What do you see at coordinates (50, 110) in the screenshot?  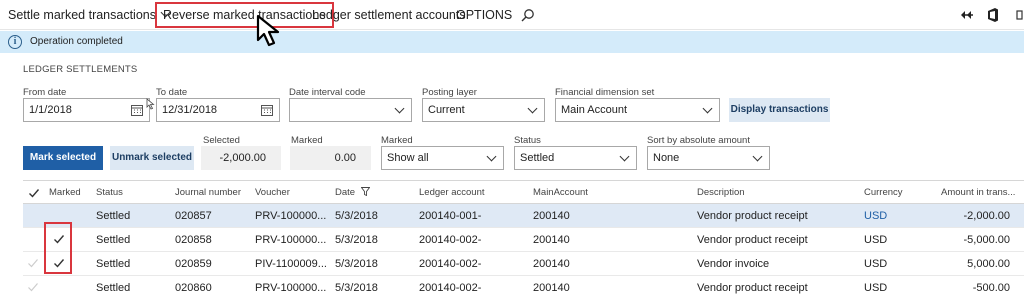 I see `from-date-value: 1/1/2018` at bounding box center [50, 110].